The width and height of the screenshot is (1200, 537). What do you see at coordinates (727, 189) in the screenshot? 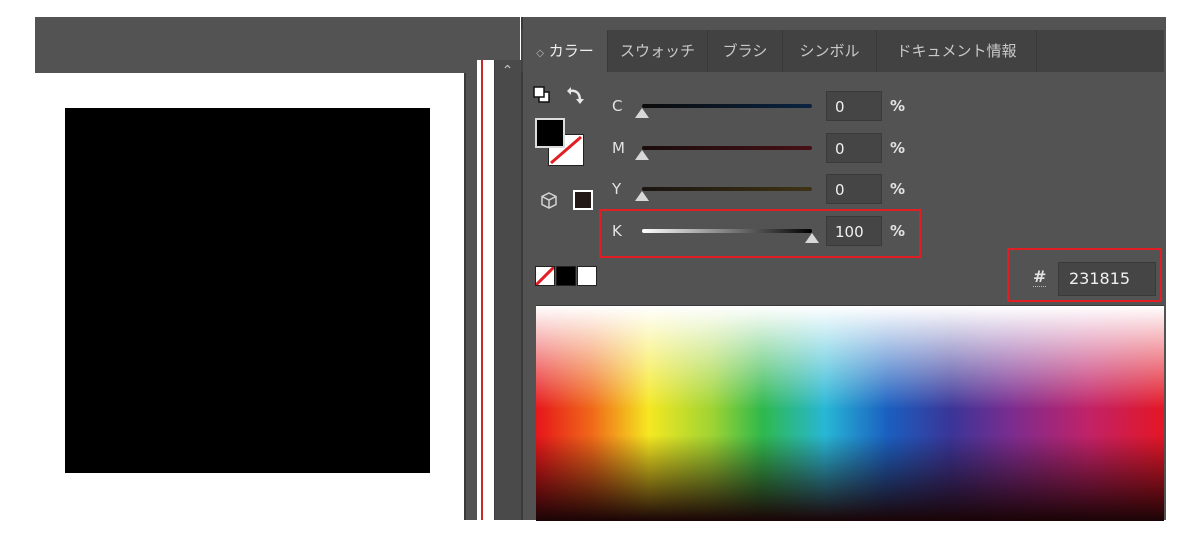
I see `slider-y-track` at bounding box center [727, 189].